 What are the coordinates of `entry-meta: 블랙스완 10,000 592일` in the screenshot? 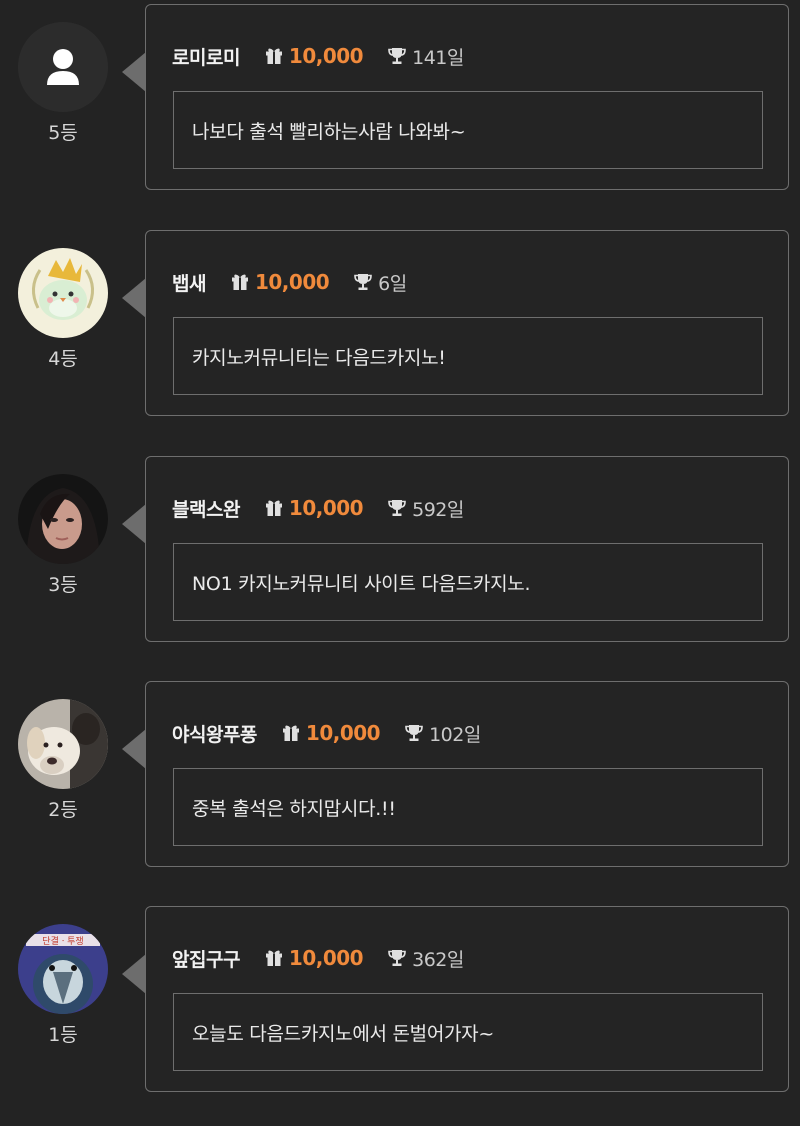 It's located at (318, 508).